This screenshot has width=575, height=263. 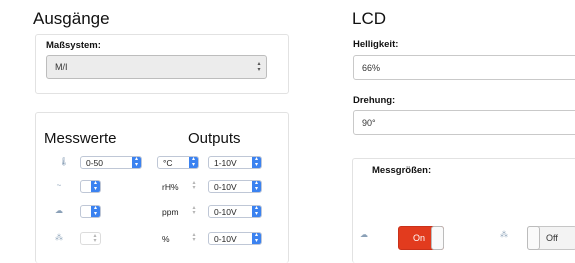 I want to click on unit-value: rH%, so click(x=170, y=186).